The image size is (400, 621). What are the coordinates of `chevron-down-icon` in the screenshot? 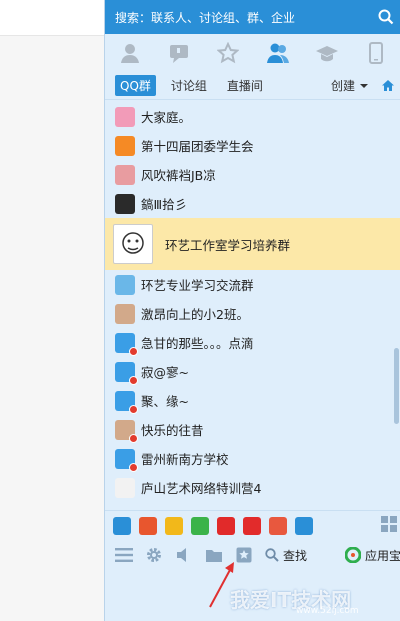 It's located at (364, 85).